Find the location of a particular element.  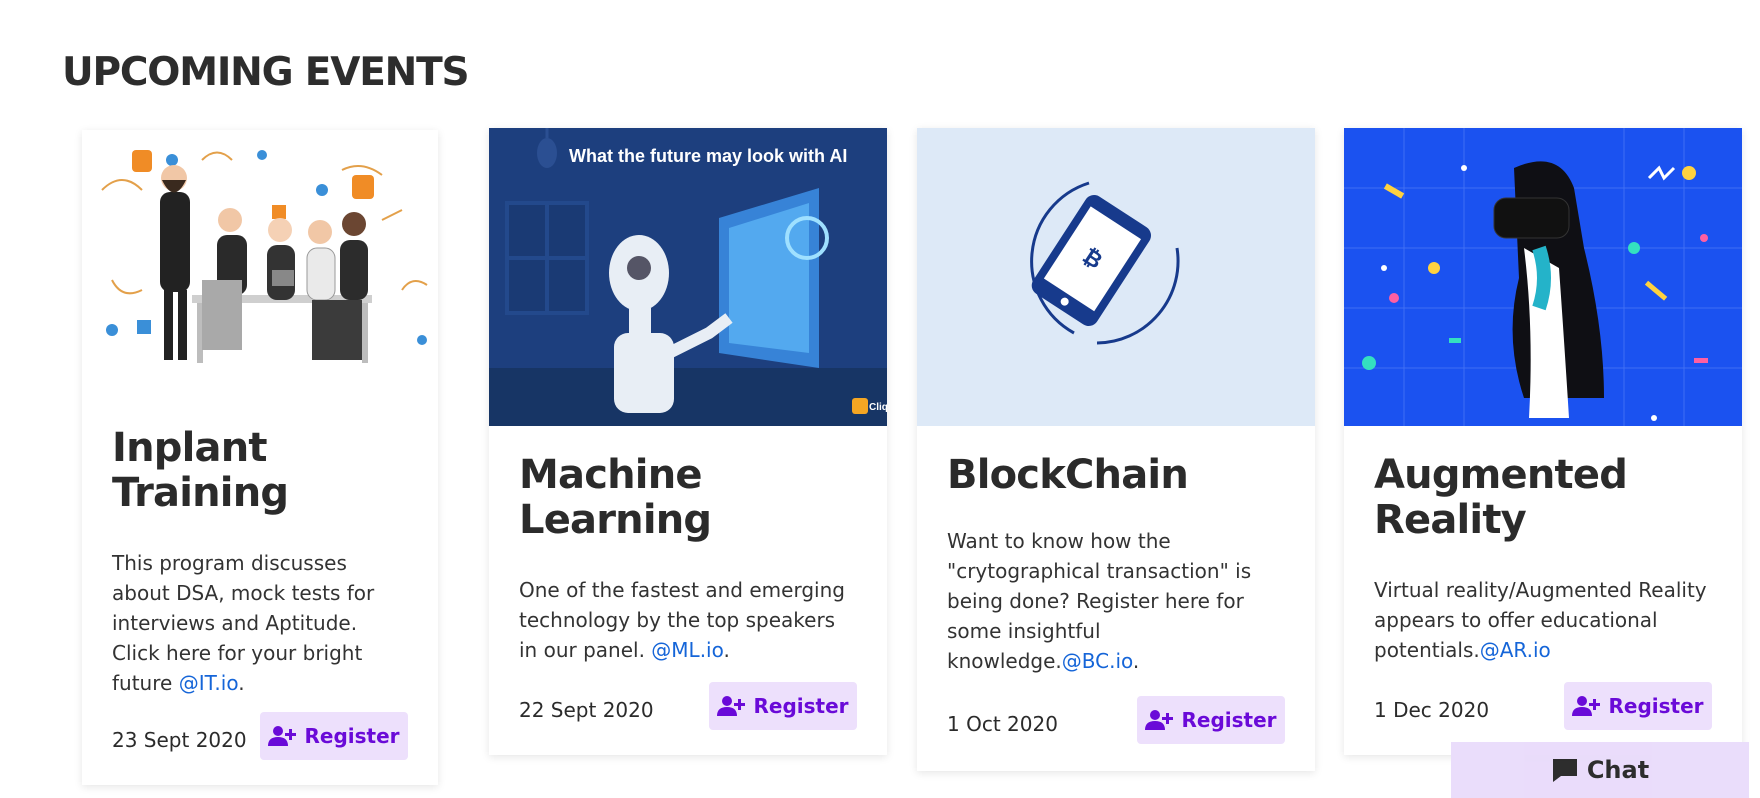

event-title: Augmented Reality is located at coordinates (1501, 497).